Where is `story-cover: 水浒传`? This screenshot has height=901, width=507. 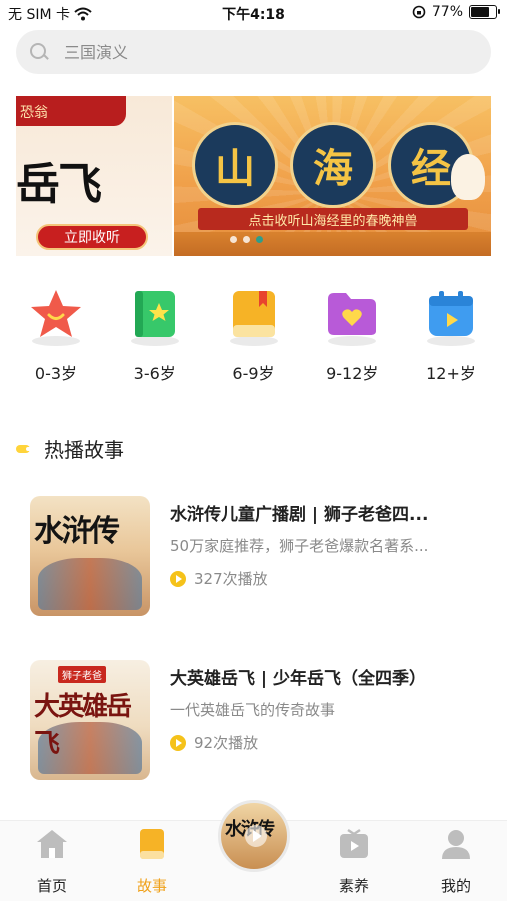 story-cover: 水浒传 is located at coordinates (90, 556).